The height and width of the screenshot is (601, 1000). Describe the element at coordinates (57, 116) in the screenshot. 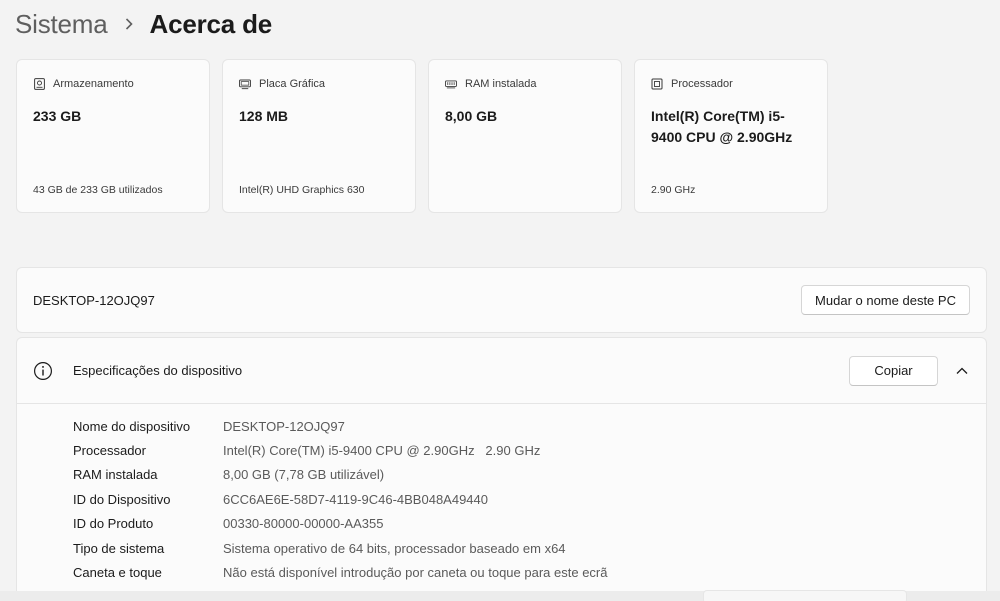

I see `card-value: 233 GB` at that location.